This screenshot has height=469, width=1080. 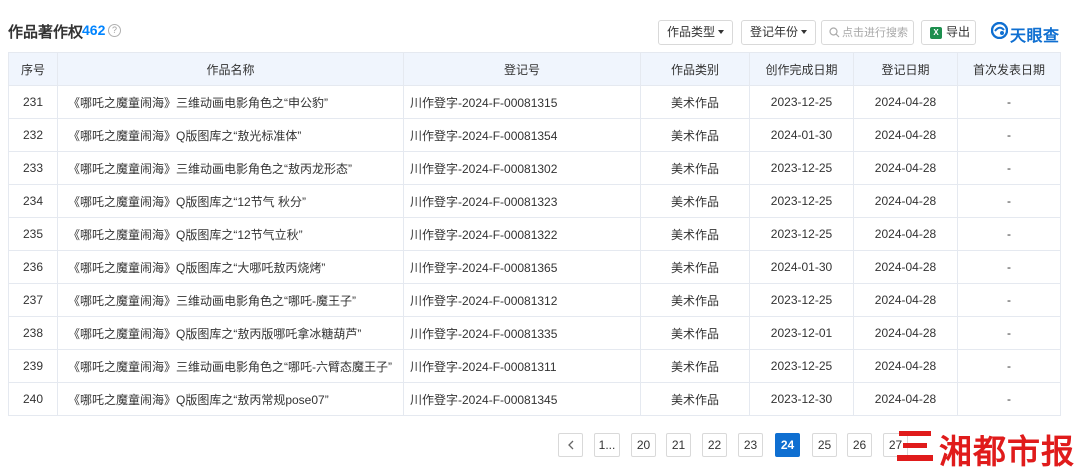 I want to click on export-button: X 导出, so click(x=948, y=32).